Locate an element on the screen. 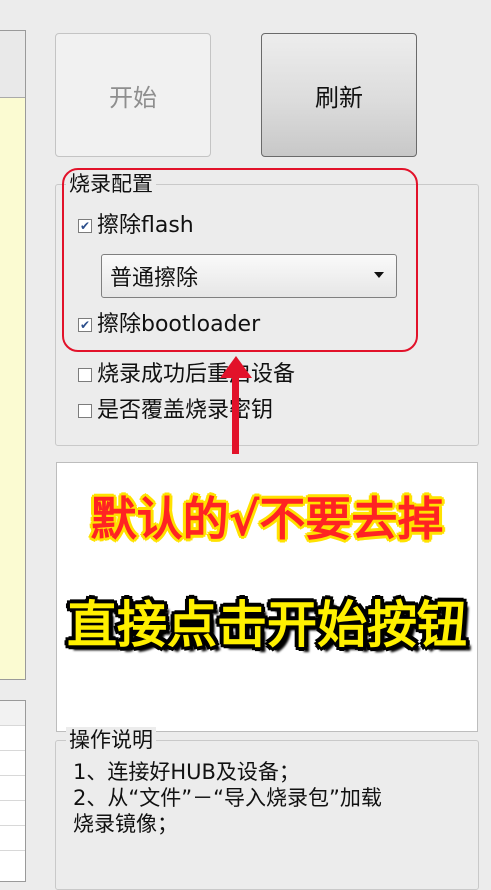 This screenshot has height=890, width=491. instruction-line: 2、从“文件”－“导入烧录包”加载 is located at coordinates (227, 798).